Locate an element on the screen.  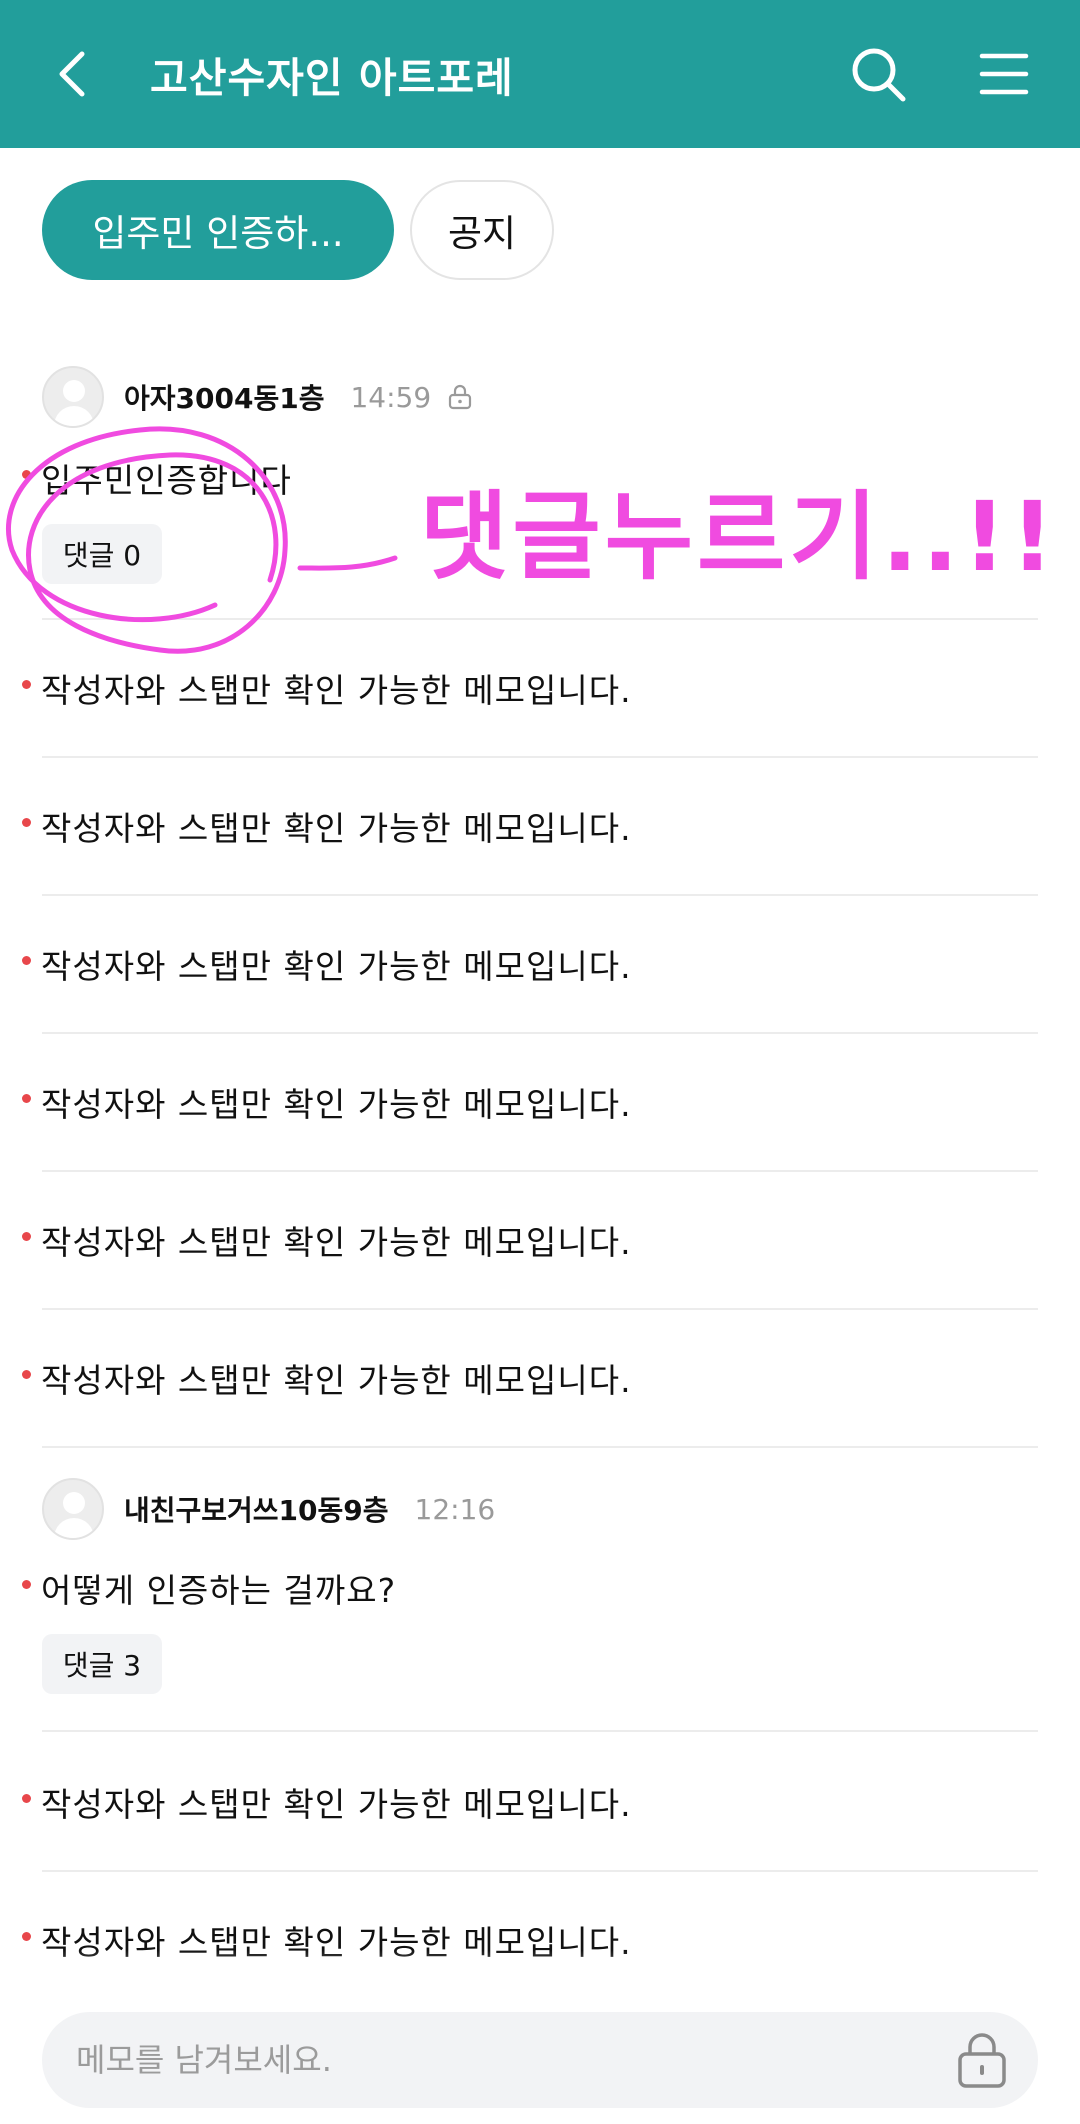
post-item: 내친구보거쓰10동9층 12:16 어떻게 인증하는 걸까요? 댓글 3 is located at coordinates (540, 1591).